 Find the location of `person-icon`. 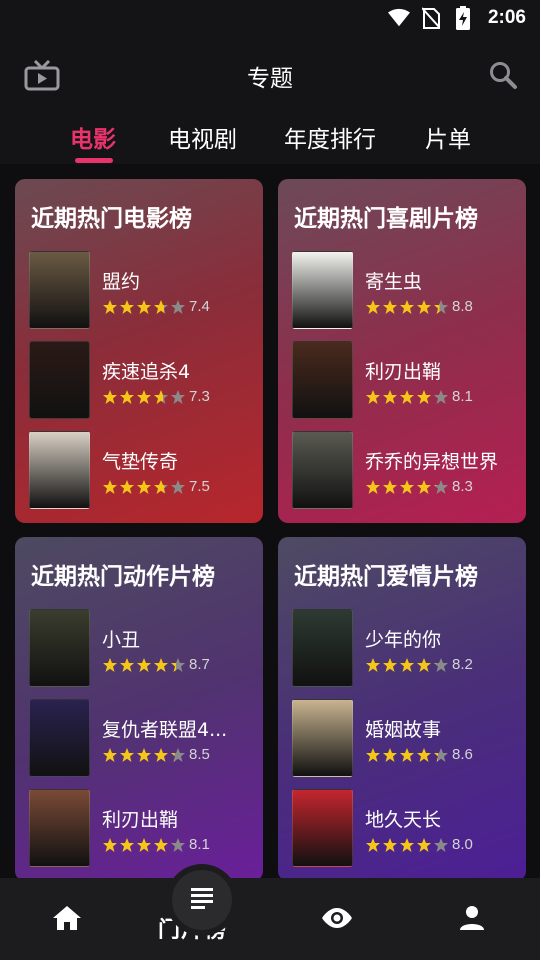

person-icon is located at coordinates (472, 918).